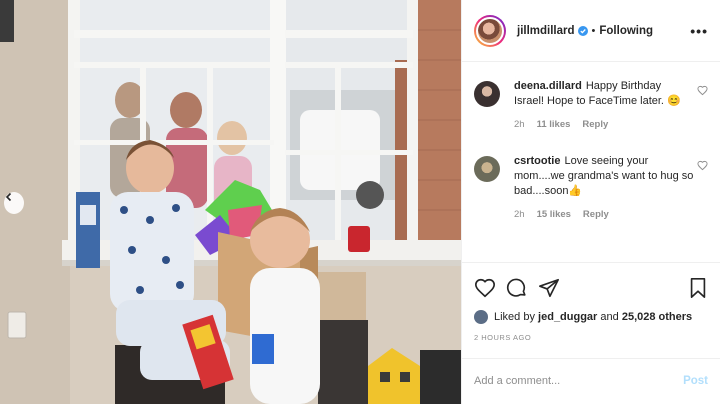  Describe the element at coordinates (554, 124) in the screenshot. I see `comment-likes: 11 likes` at that location.